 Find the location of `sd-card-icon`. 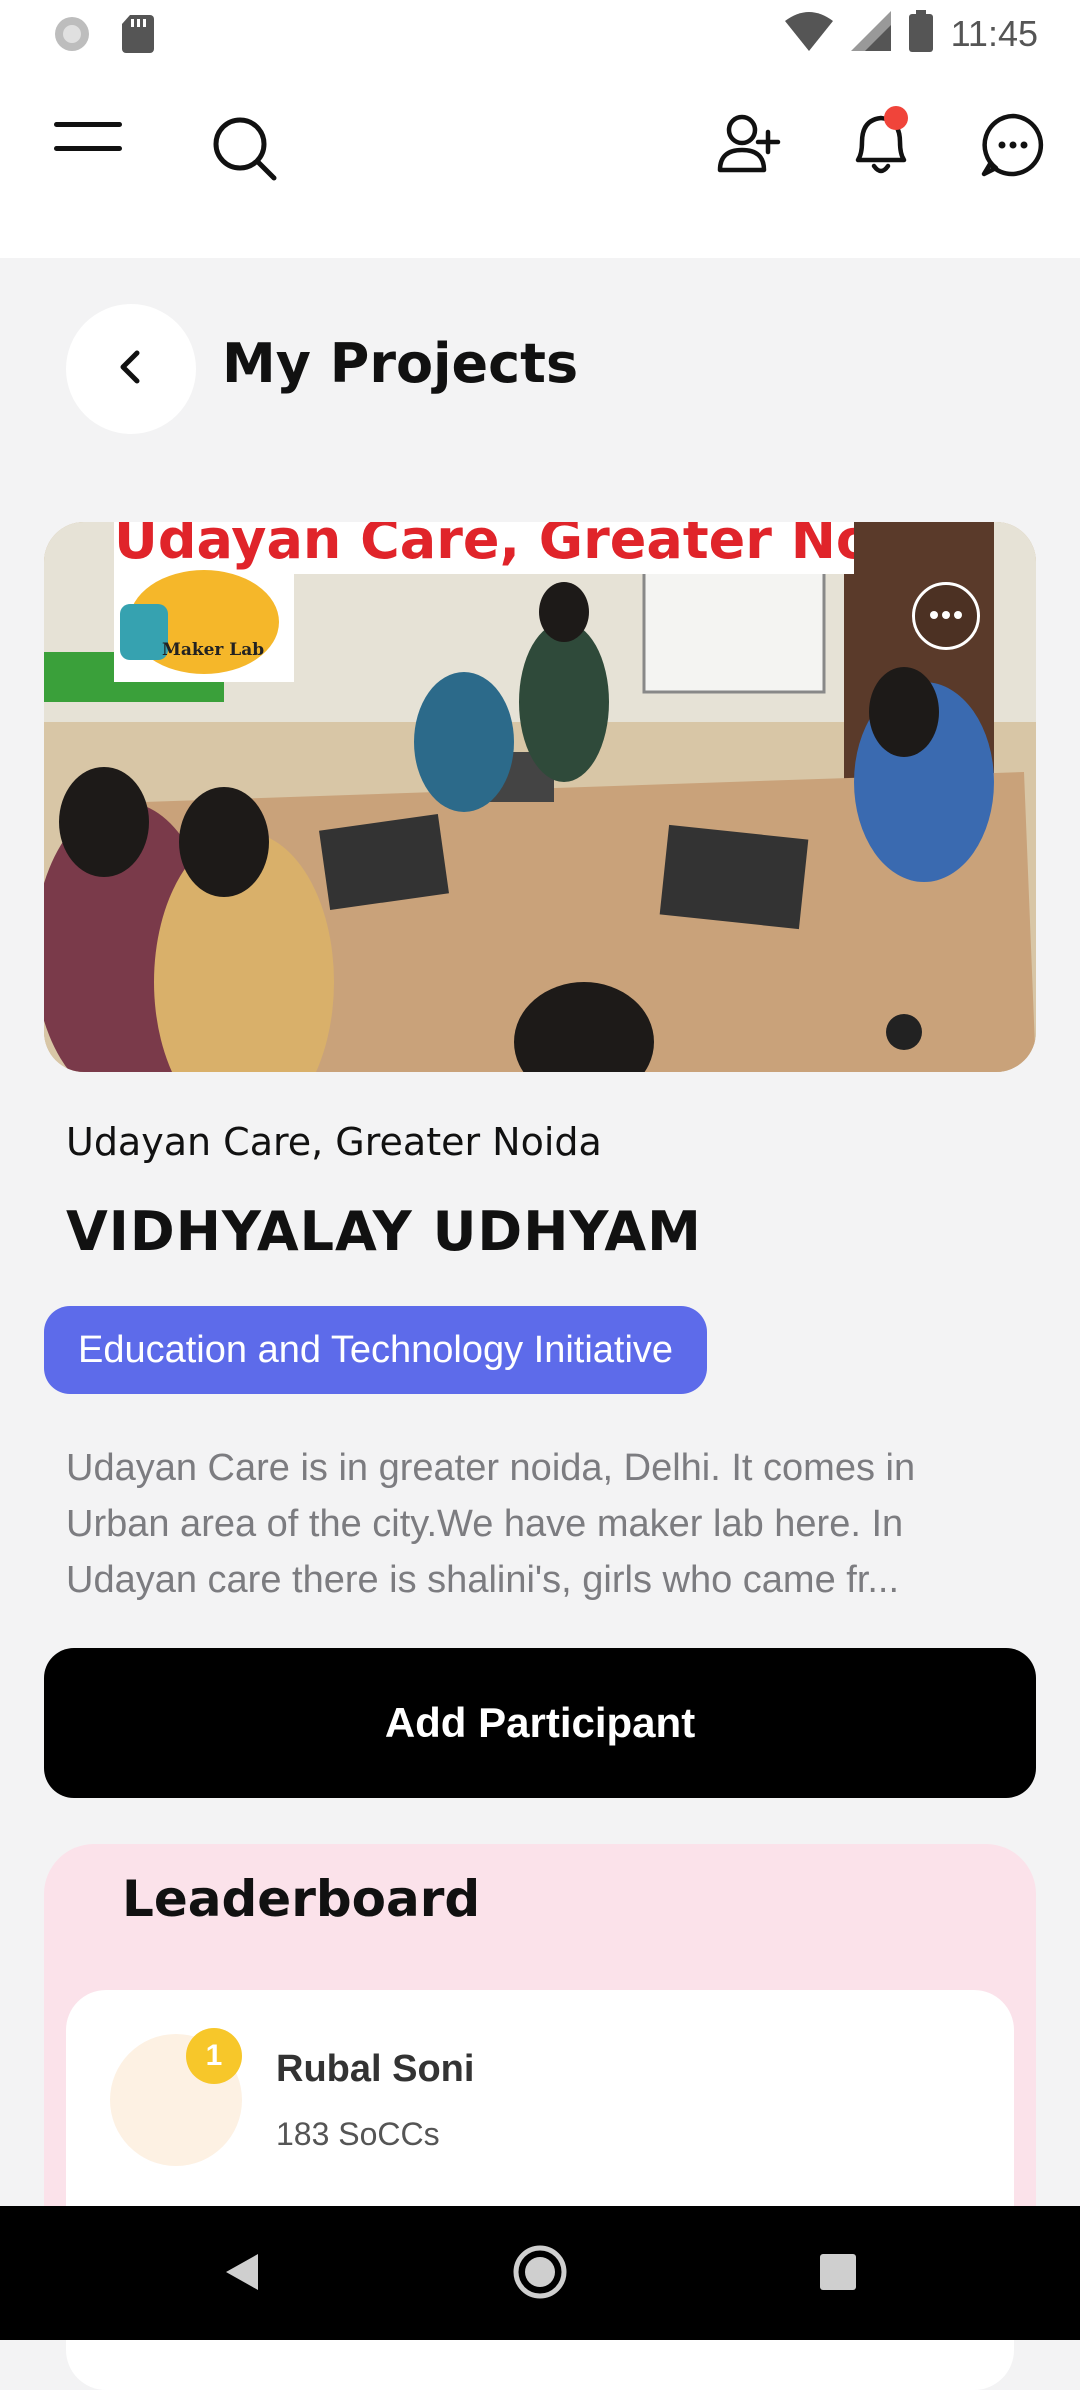

sd-card-icon is located at coordinates (138, 36).